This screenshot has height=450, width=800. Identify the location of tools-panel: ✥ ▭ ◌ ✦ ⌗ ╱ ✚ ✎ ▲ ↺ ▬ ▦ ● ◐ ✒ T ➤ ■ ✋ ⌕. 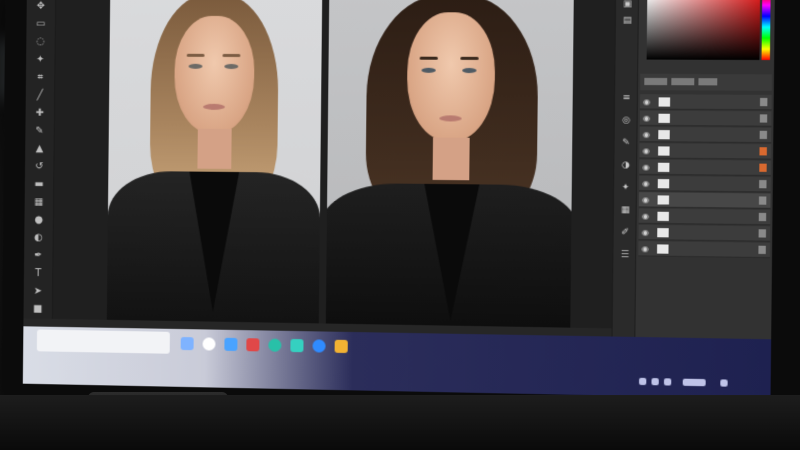
(40, 175).